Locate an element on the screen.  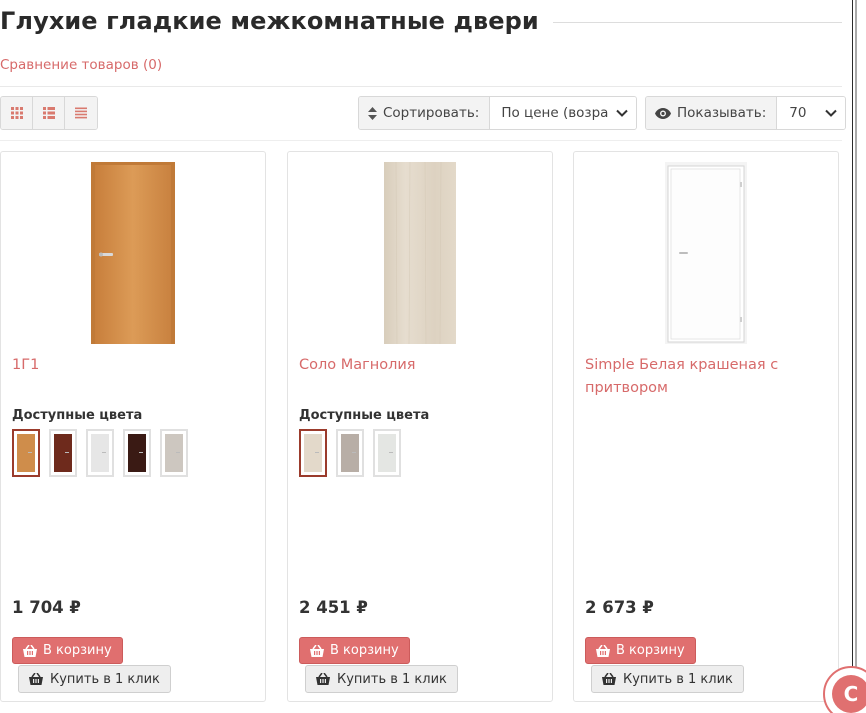
product-name: Соло Магнолия is located at coordinates (419, 365).